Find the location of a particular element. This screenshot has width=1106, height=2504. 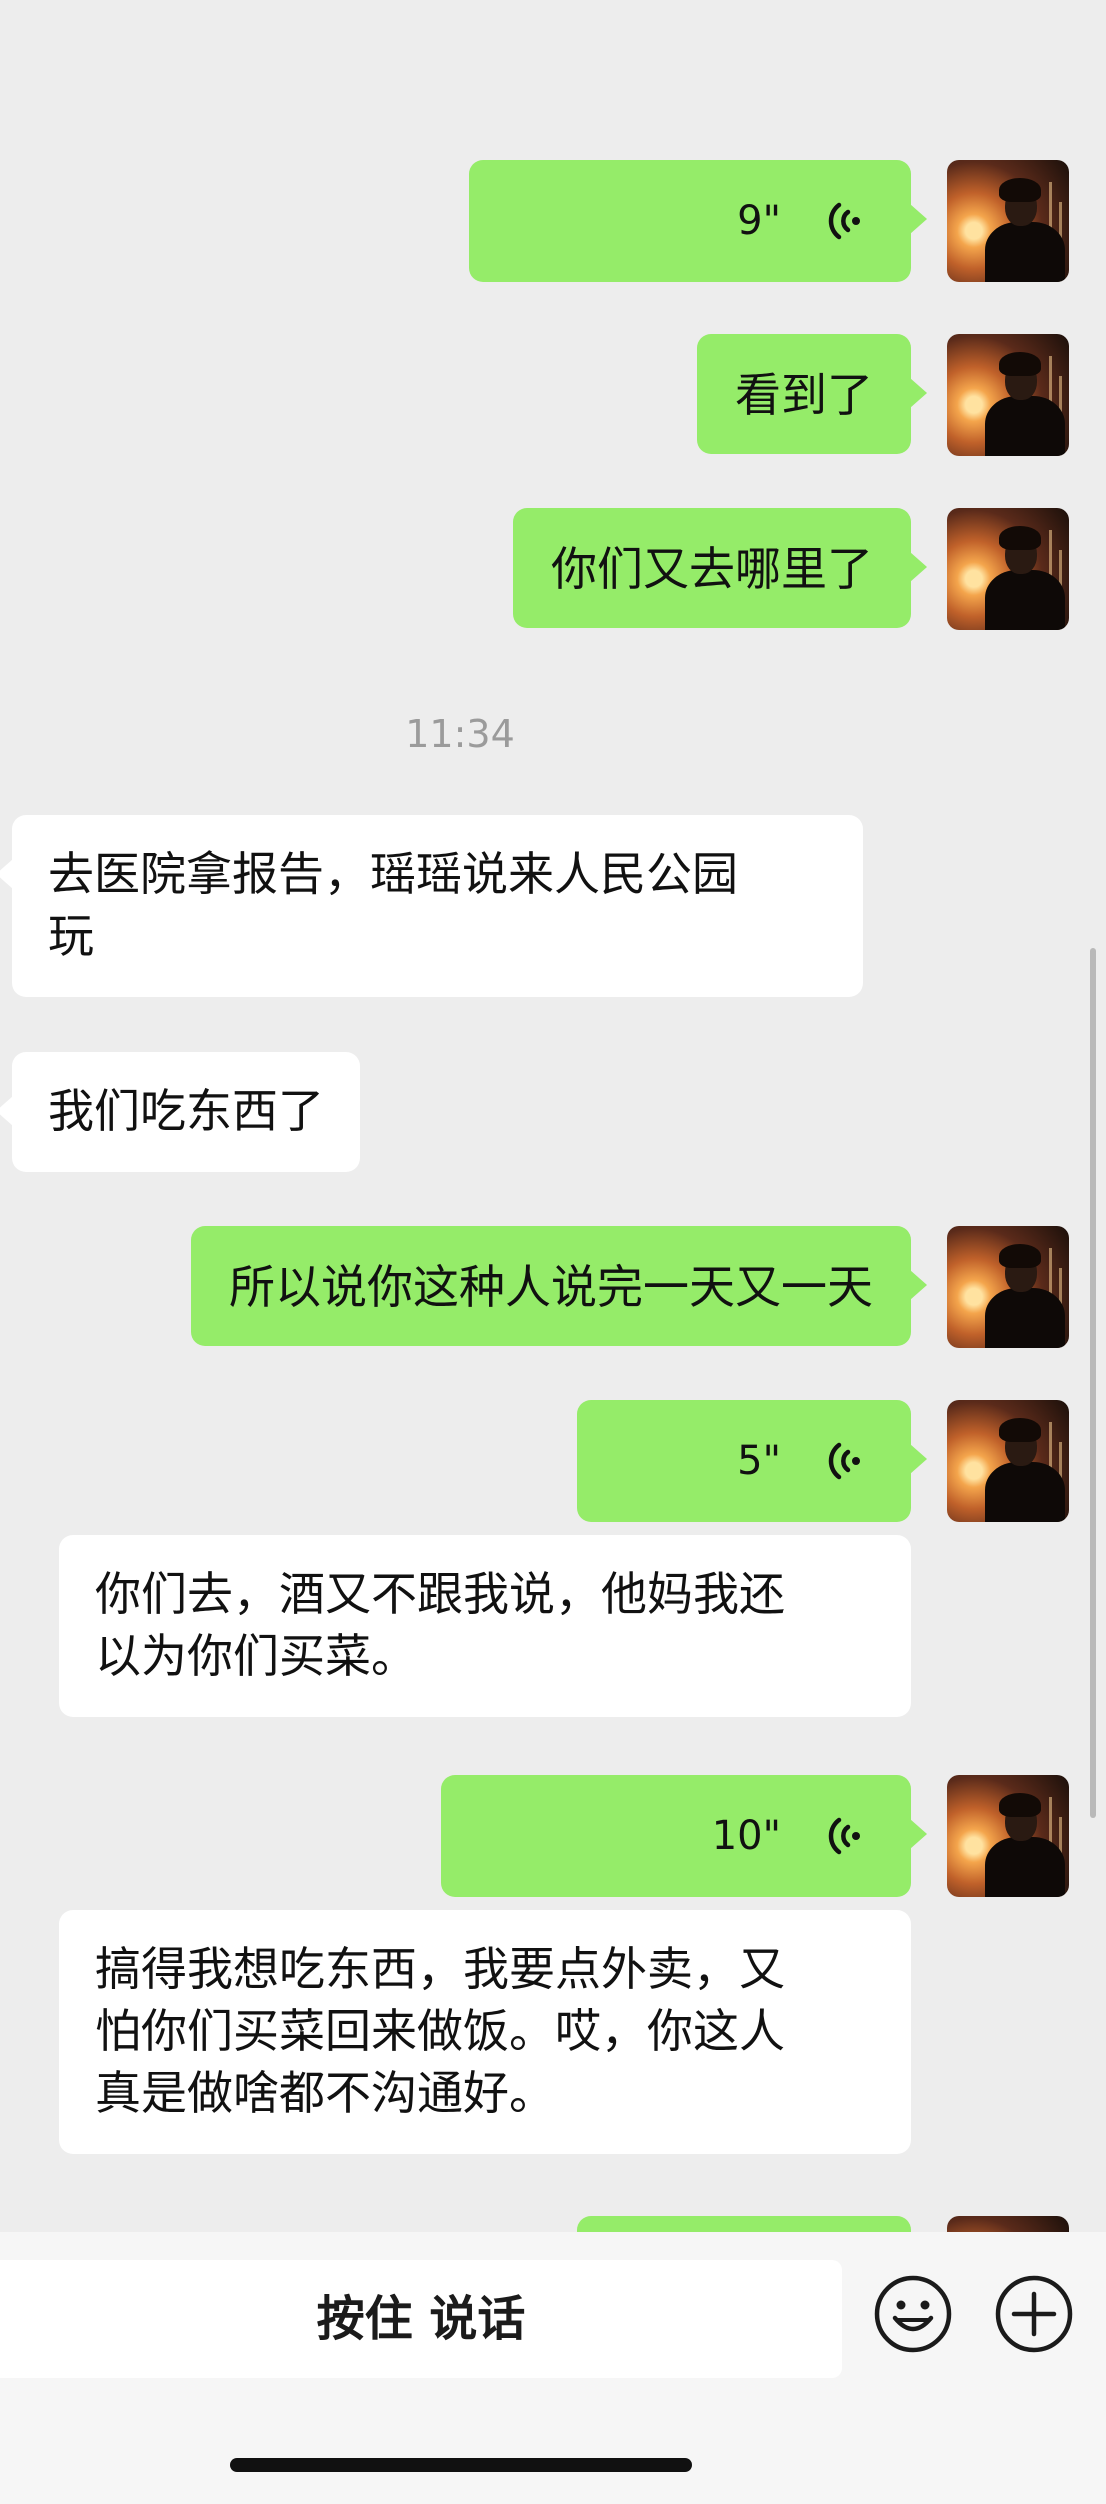

message-text: 所以说你这种人说完一天又一天 is located at coordinates (551, 1287).